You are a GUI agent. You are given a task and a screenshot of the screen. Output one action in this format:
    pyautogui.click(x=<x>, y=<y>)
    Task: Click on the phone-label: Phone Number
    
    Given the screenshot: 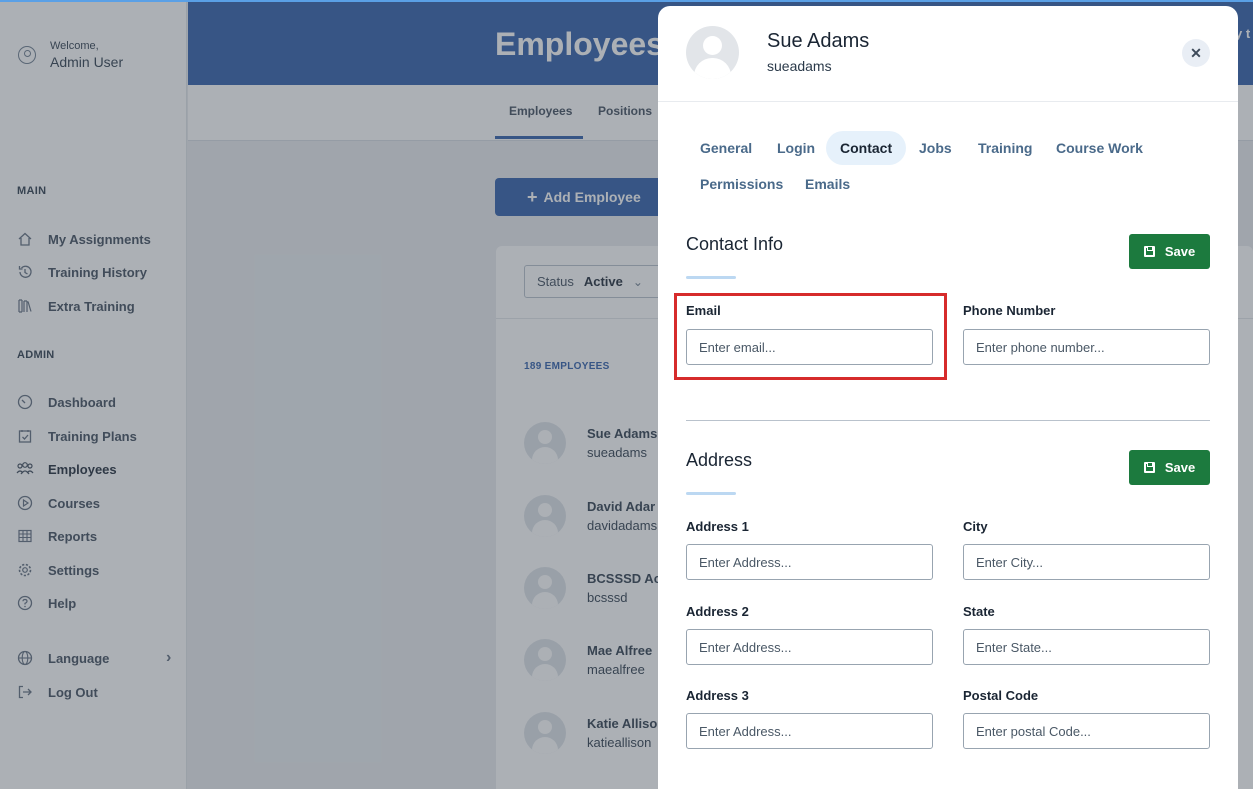 What is the action you would take?
    pyautogui.click(x=1009, y=310)
    